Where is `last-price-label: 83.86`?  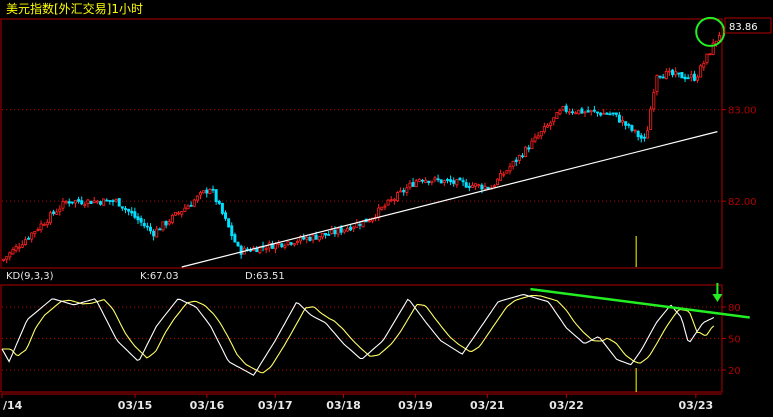 last-price-label: 83.86 is located at coordinates (743, 27).